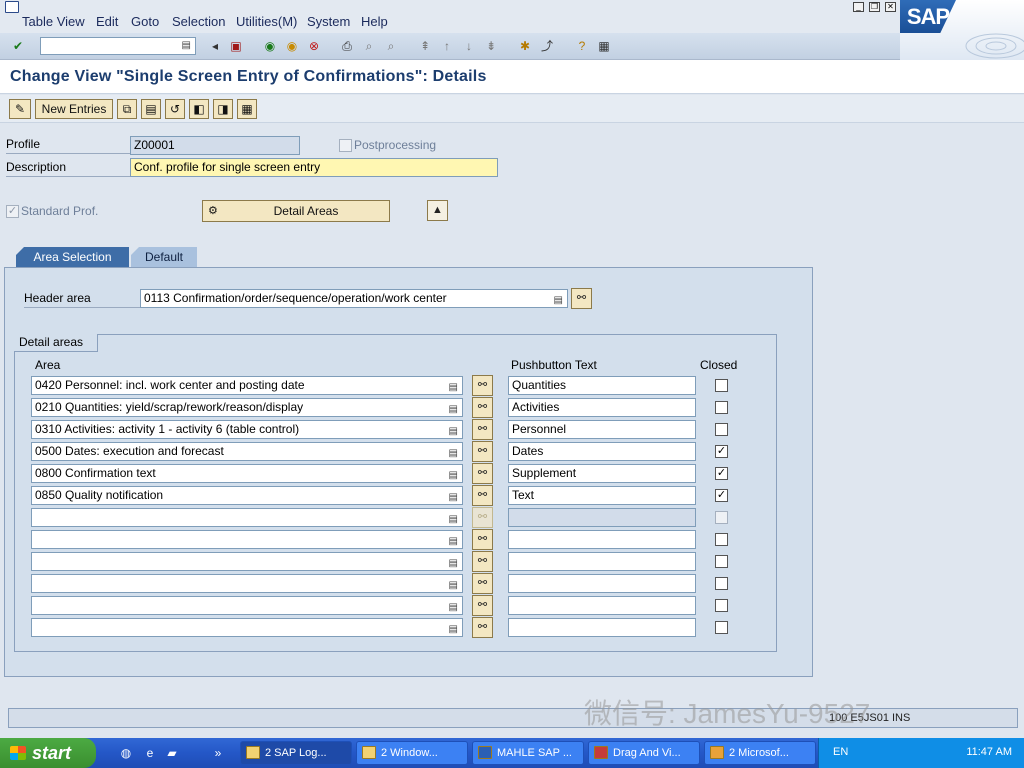 The height and width of the screenshot is (768, 1024). What do you see at coordinates (48, 753) in the screenshot?
I see `start-button: start` at bounding box center [48, 753].